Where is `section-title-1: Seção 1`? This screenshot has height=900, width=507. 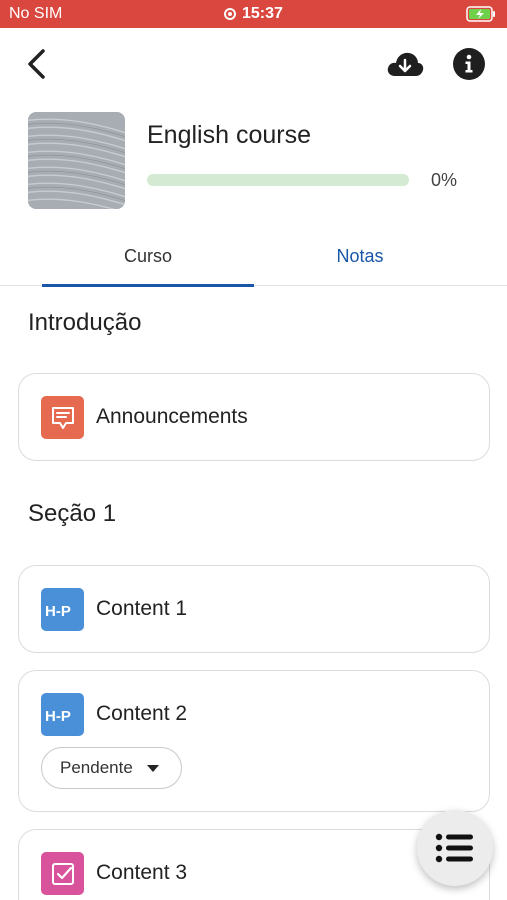 section-title-1: Seção 1 is located at coordinates (72, 513).